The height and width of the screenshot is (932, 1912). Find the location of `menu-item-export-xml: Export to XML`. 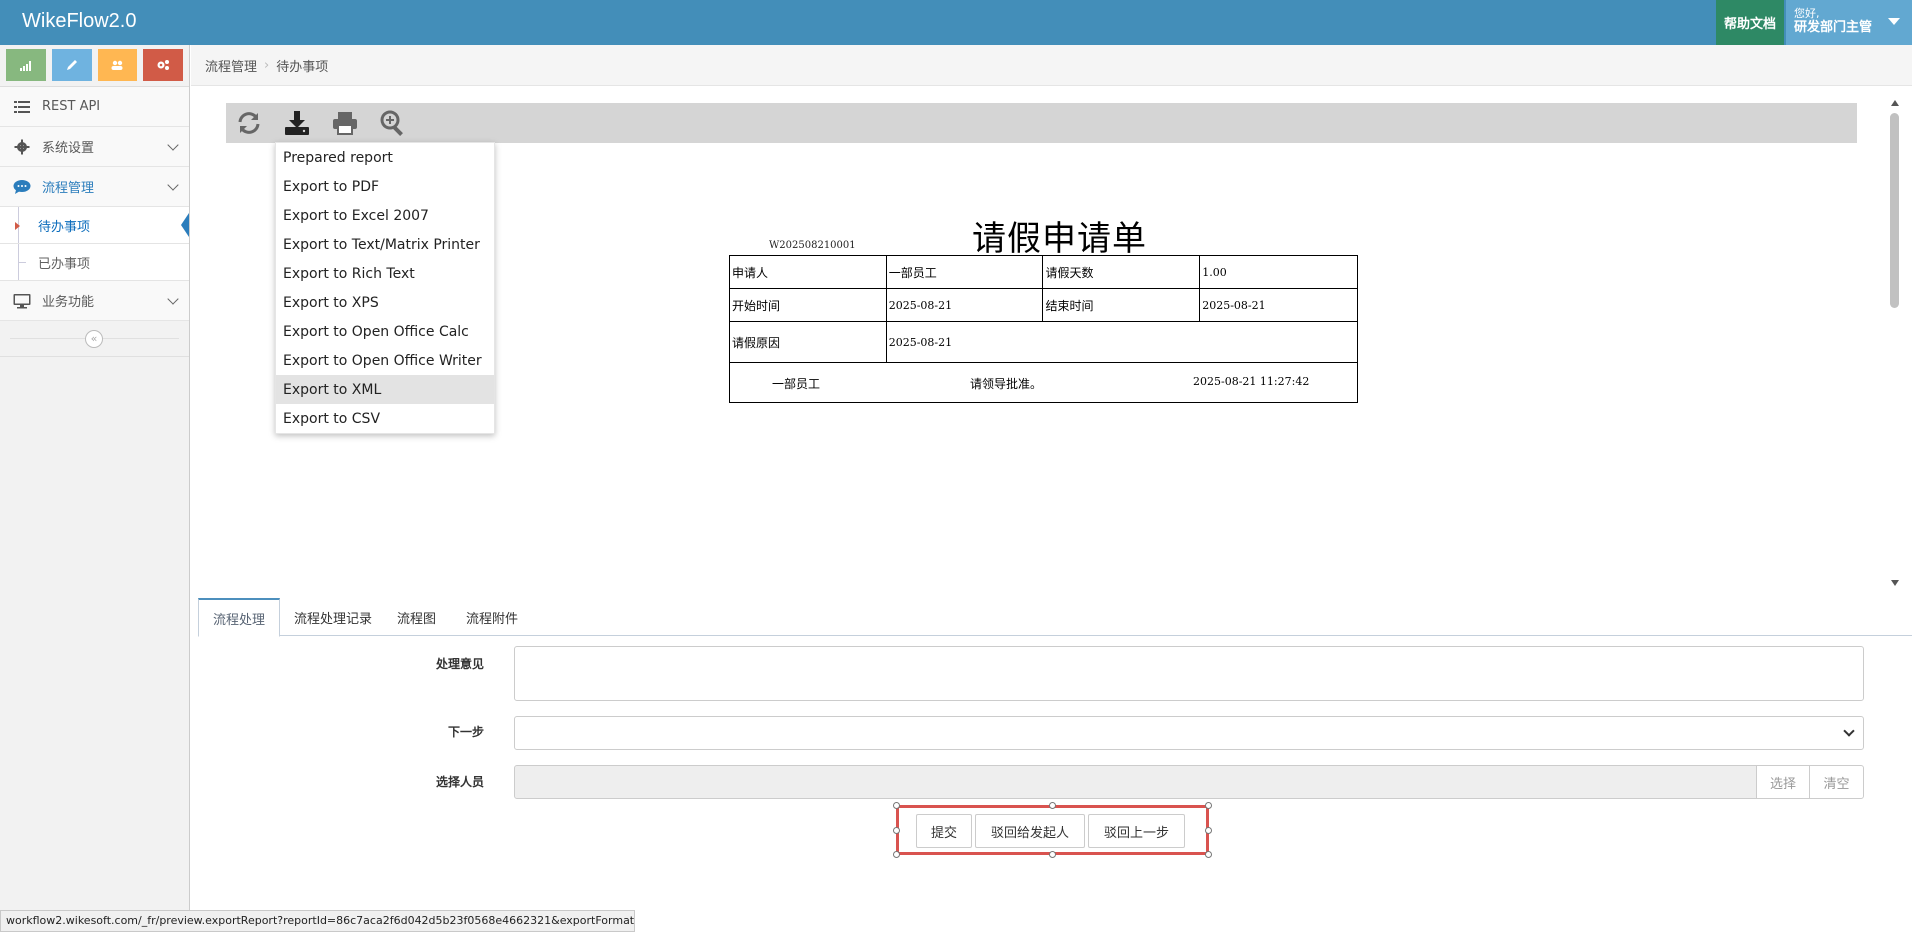

menu-item-export-xml: Export to XML is located at coordinates (385, 389).